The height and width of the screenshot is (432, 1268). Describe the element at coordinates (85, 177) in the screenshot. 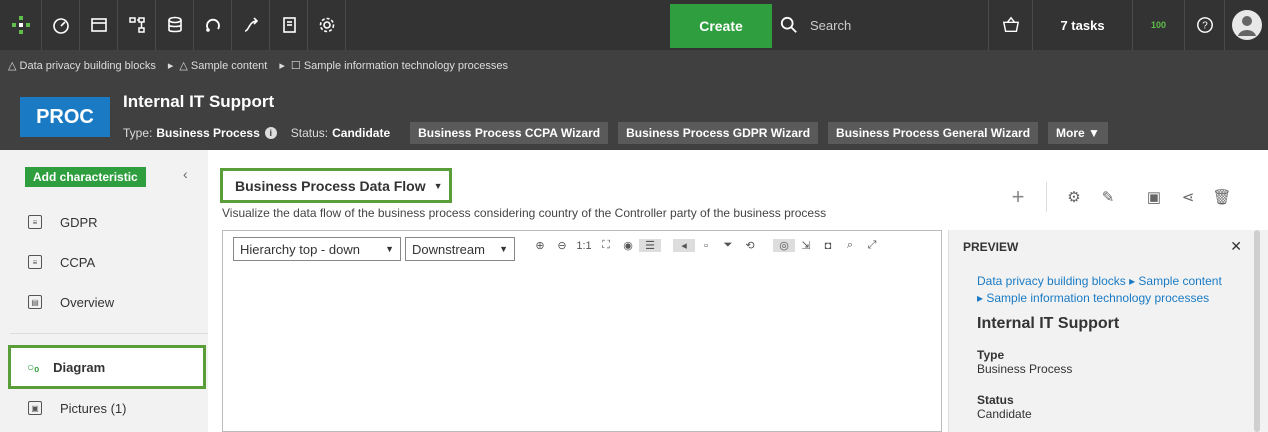

I see `add-characteristic-button: Add characteristic` at that location.